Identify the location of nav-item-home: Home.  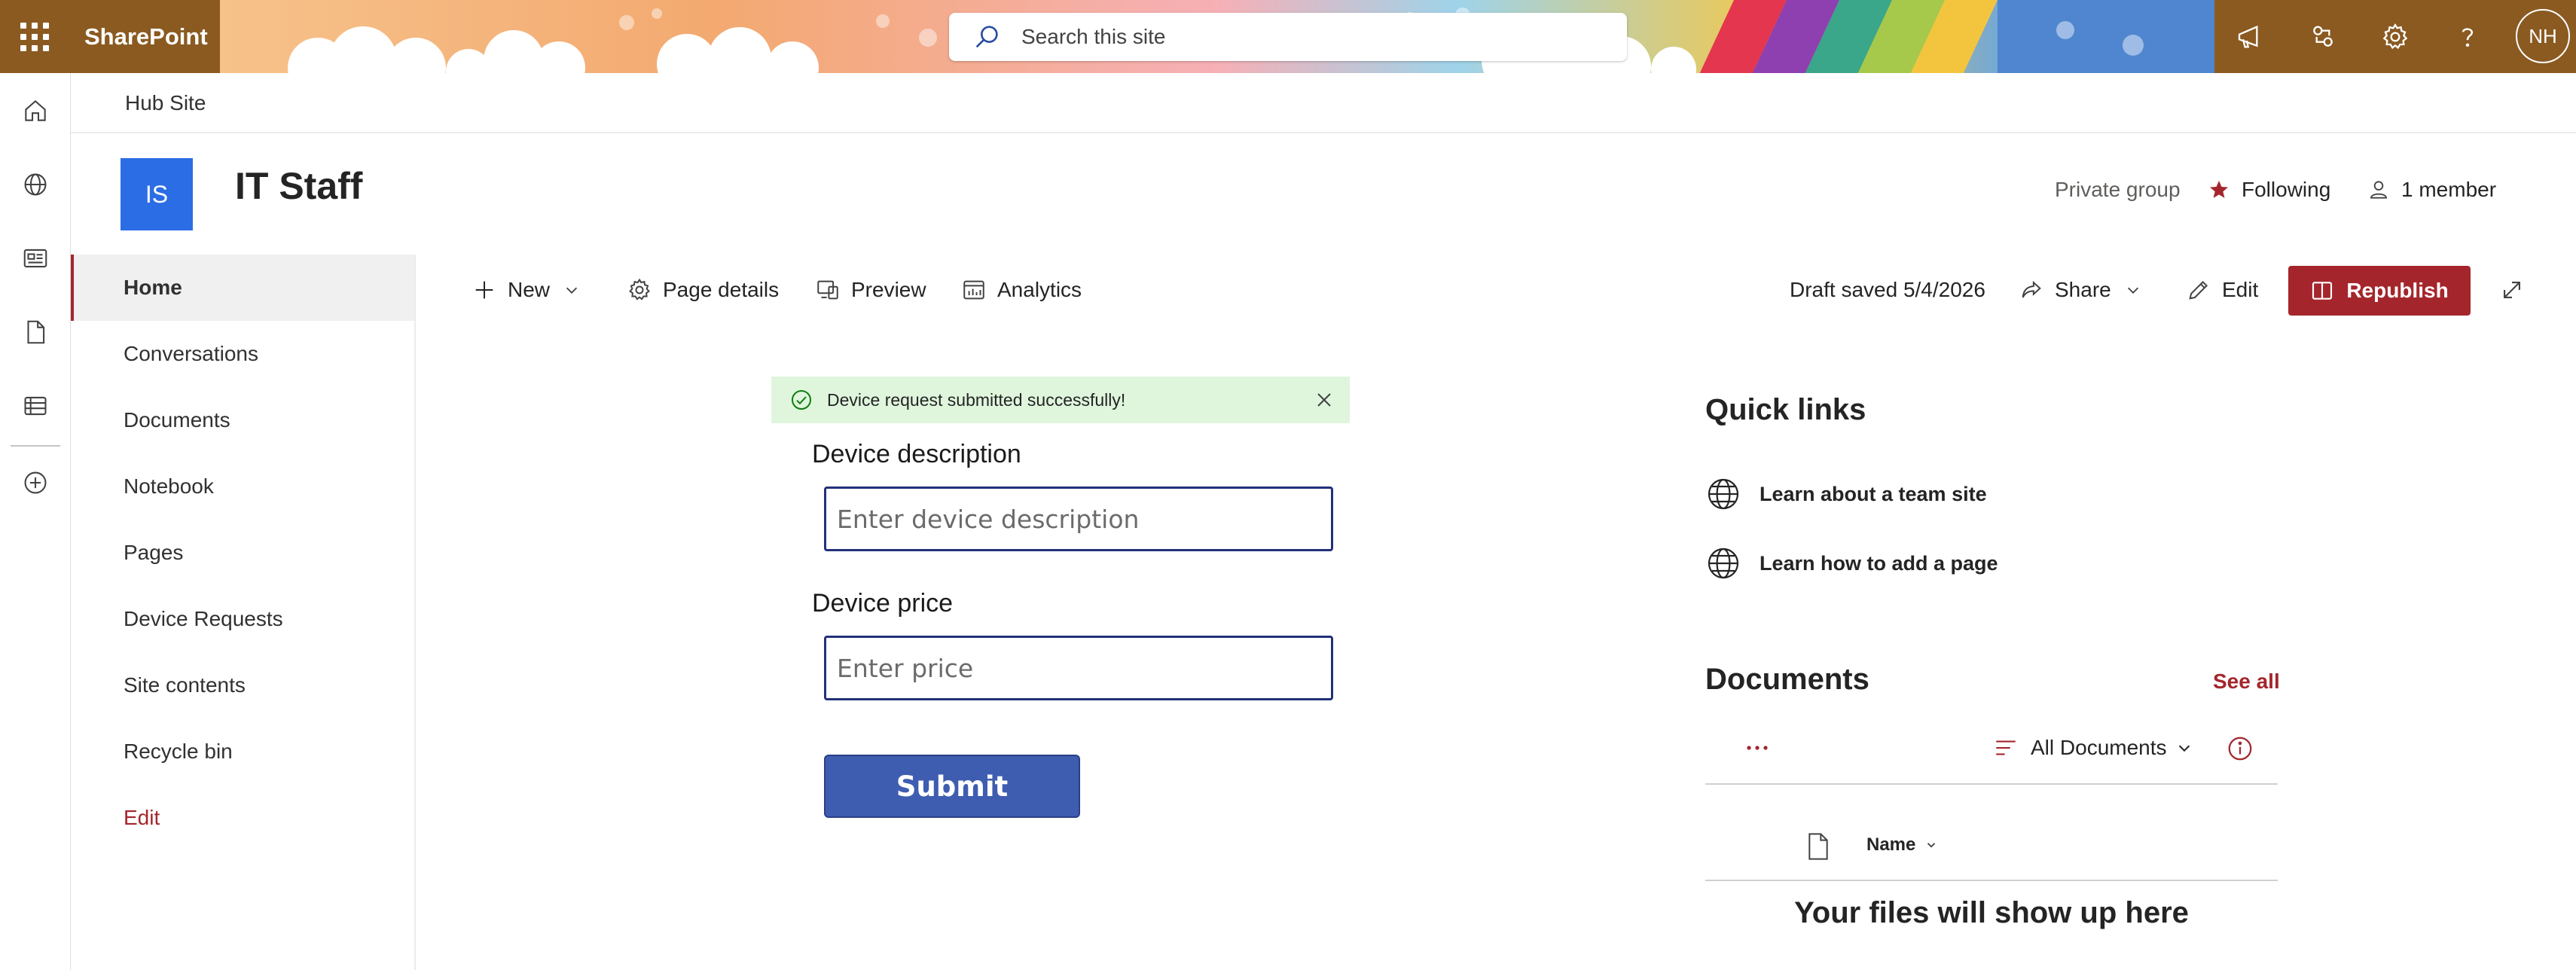
(243, 288).